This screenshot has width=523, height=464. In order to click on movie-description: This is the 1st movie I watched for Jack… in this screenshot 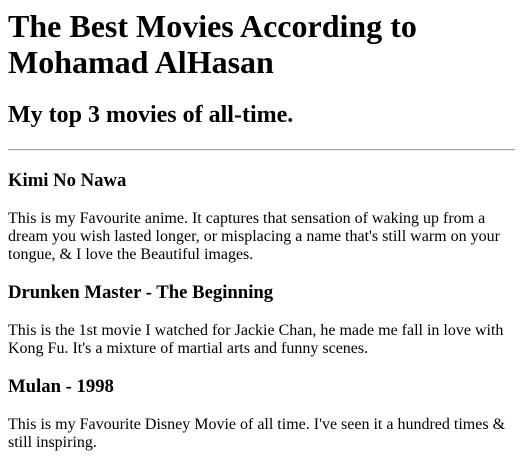, I will do `click(256, 339)`.